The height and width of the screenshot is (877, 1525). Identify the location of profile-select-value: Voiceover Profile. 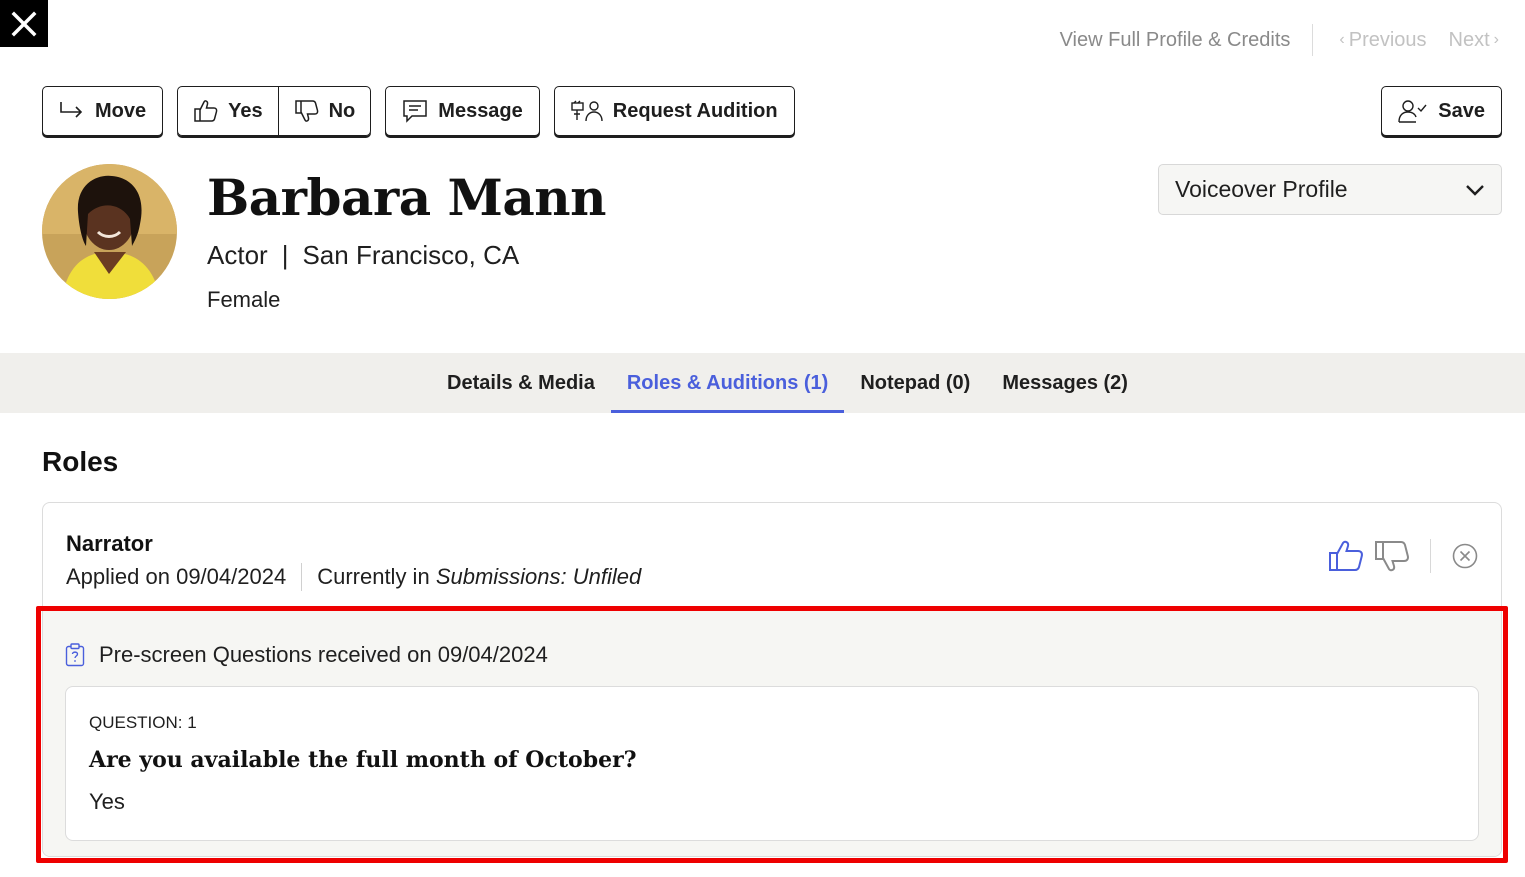
(1261, 189).